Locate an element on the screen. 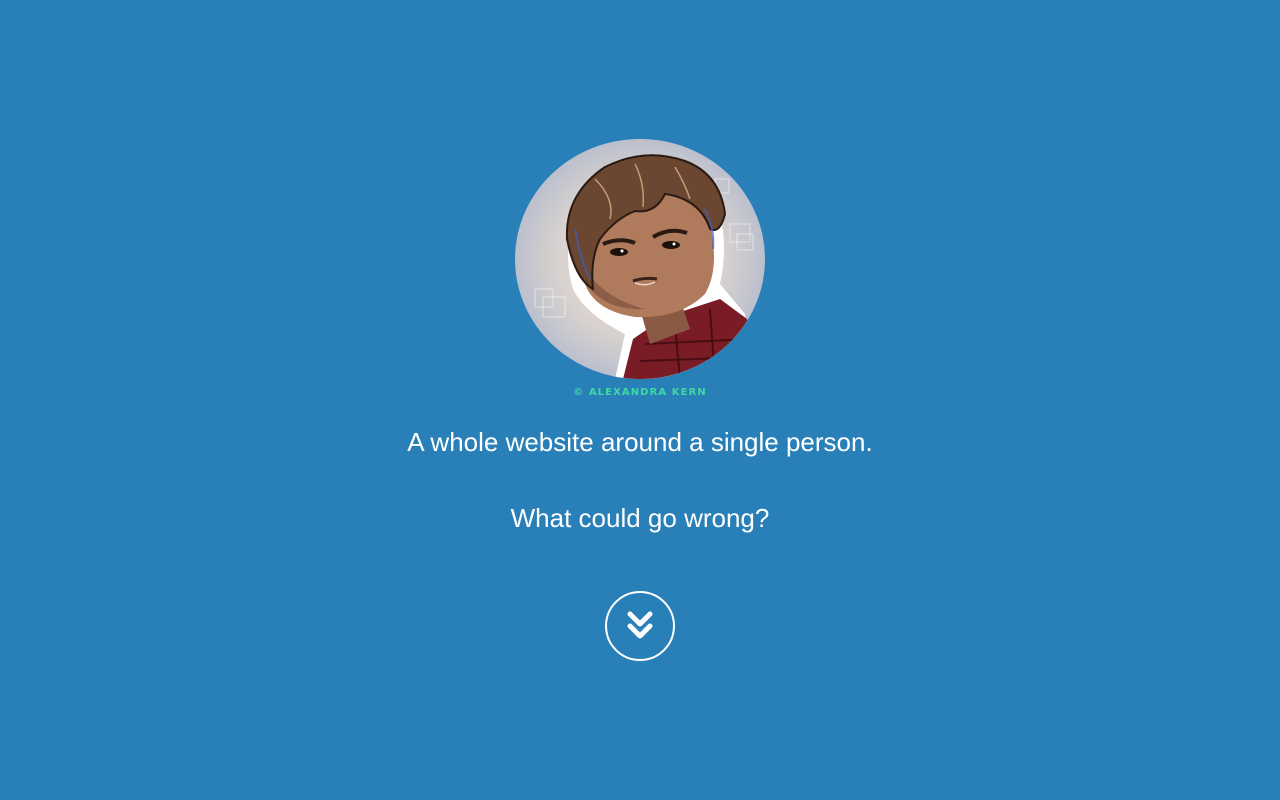 The width and height of the screenshot is (1280, 800). double-chevron-down-icon is located at coordinates (640, 625).